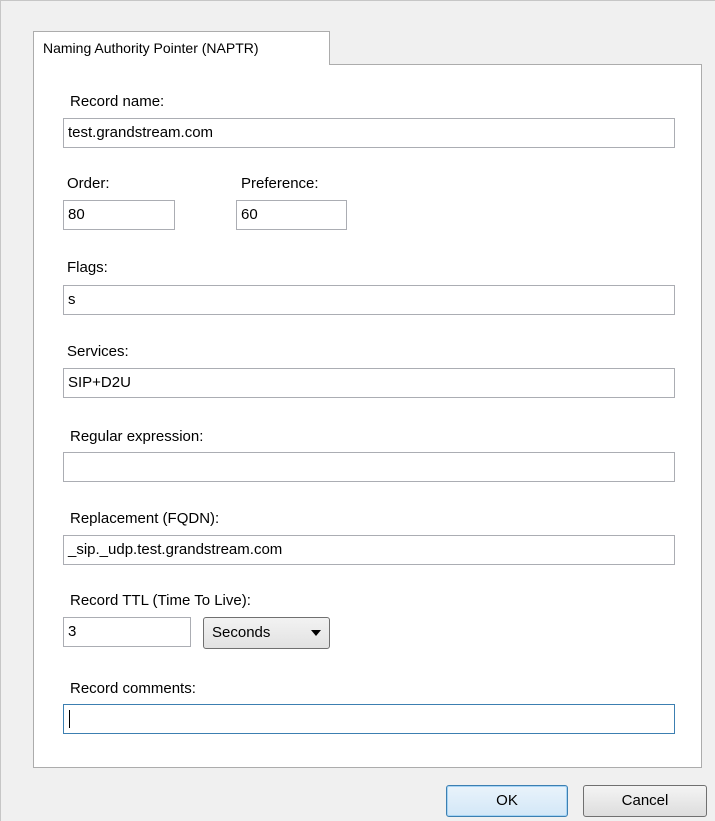  I want to click on services-label: Services:, so click(98, 351).